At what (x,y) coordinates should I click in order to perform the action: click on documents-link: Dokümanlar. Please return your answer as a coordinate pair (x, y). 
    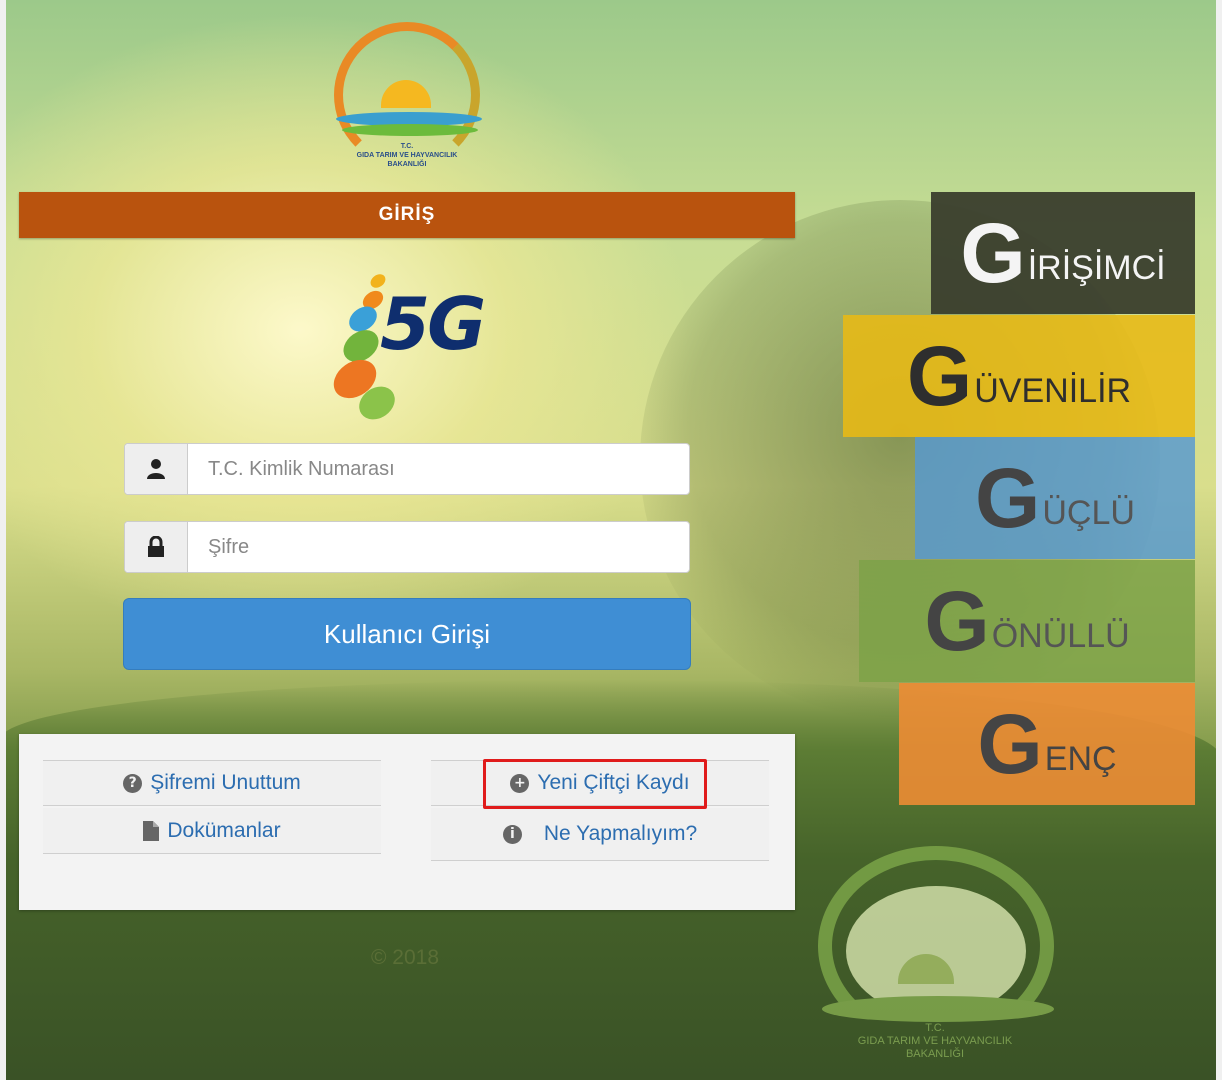
    Looking at the image, I should click on (212, 831).